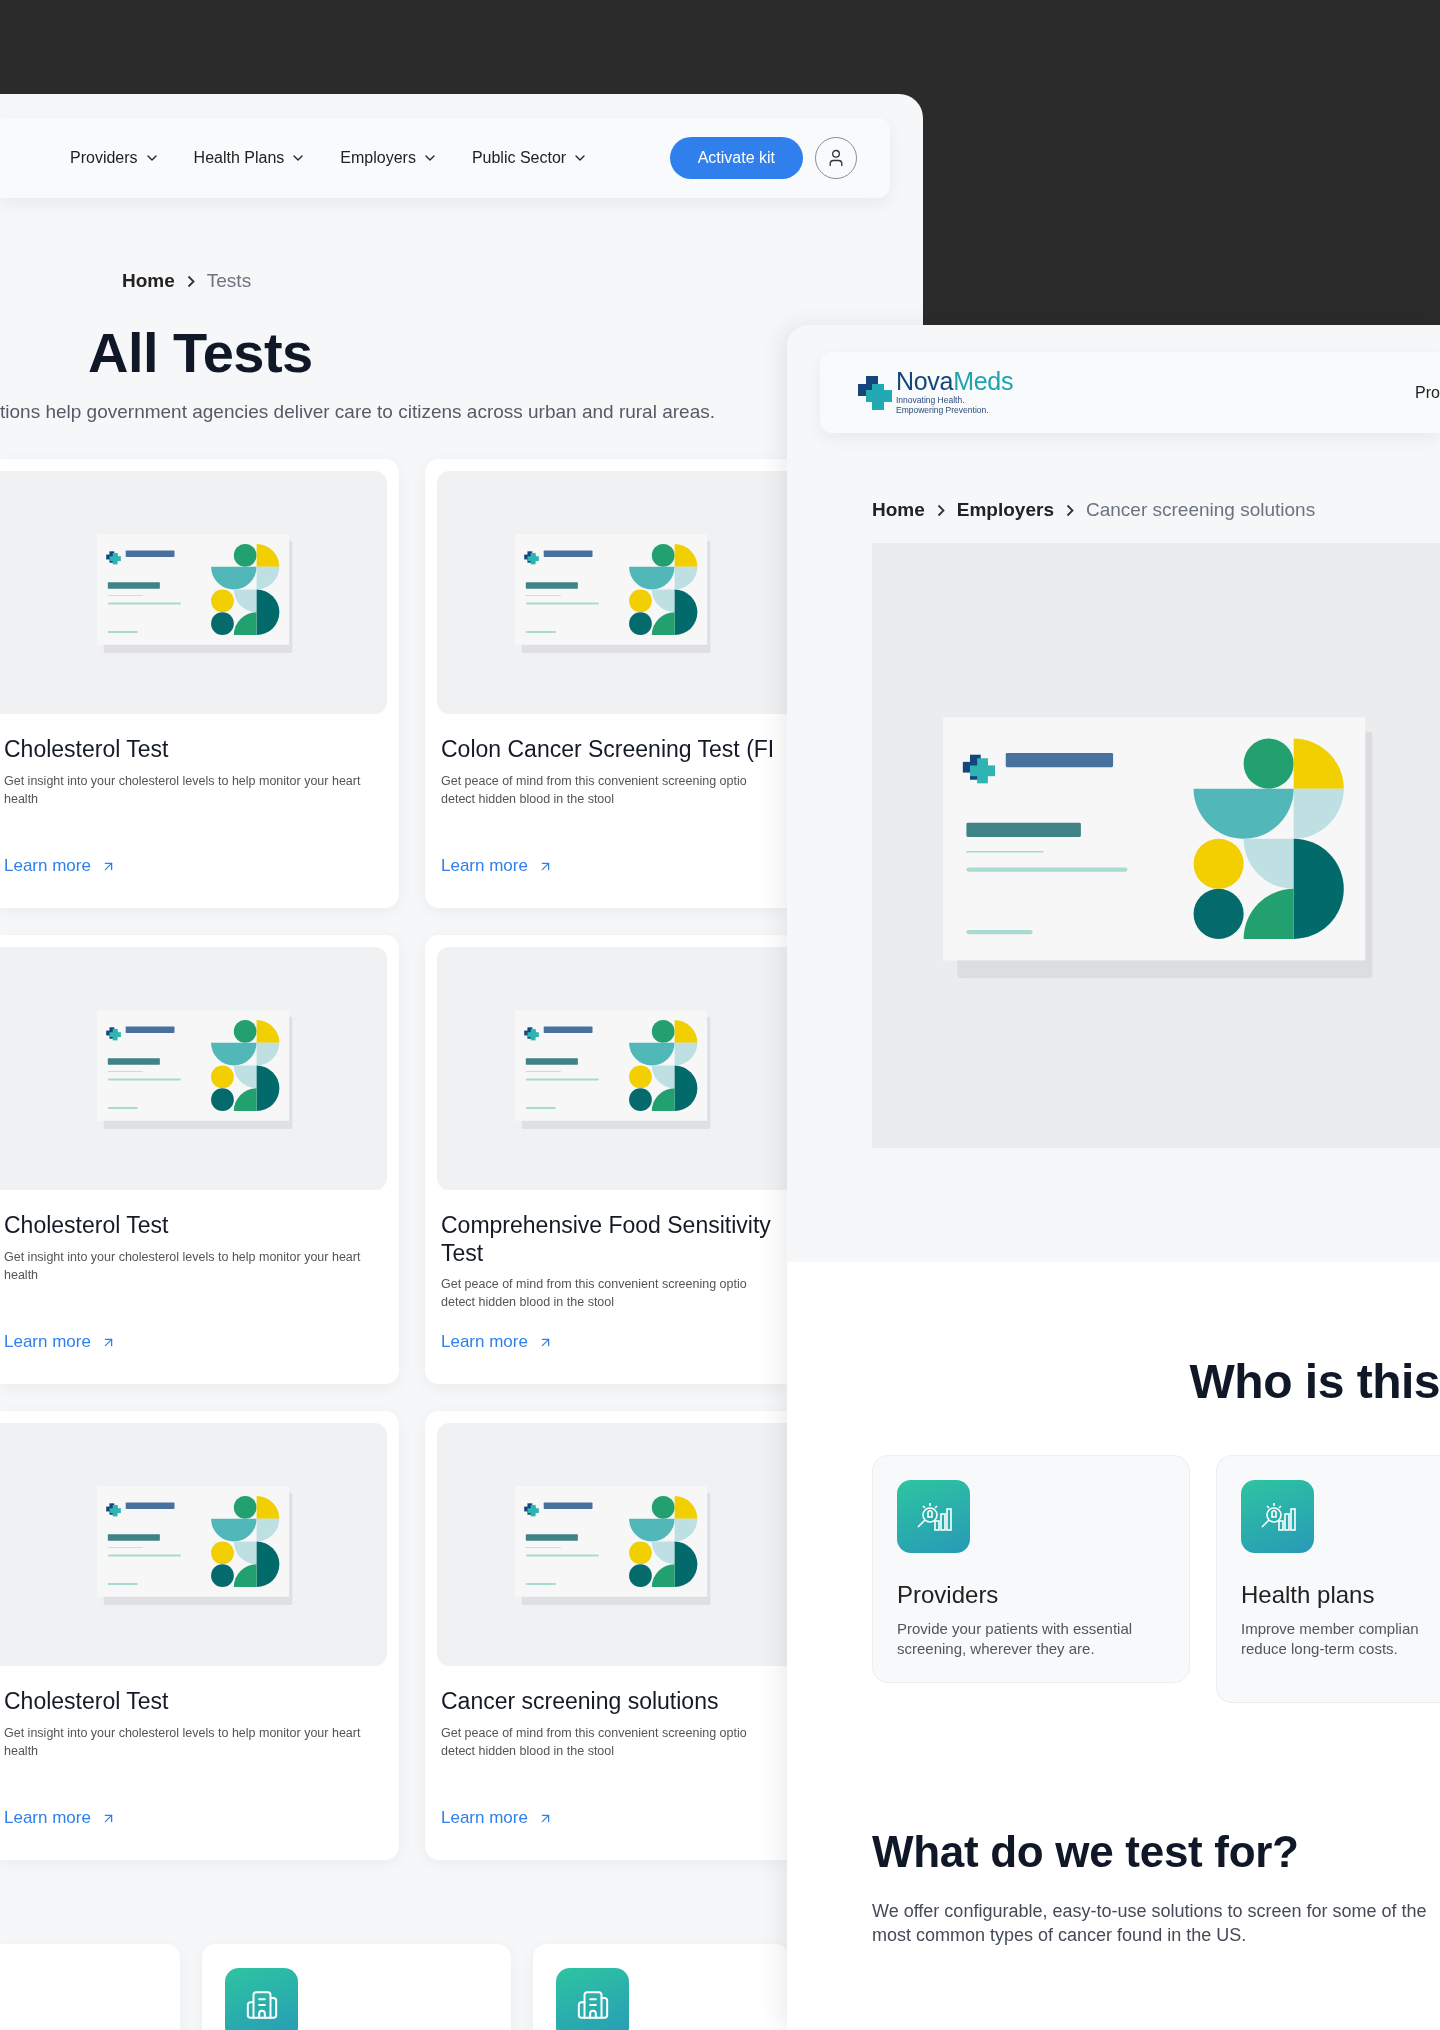 This screenshot has width=1440, height=2030. Describe the element at coordinates (1427, 392) in the screenshot. I see `nav-link: Pro` at that location.